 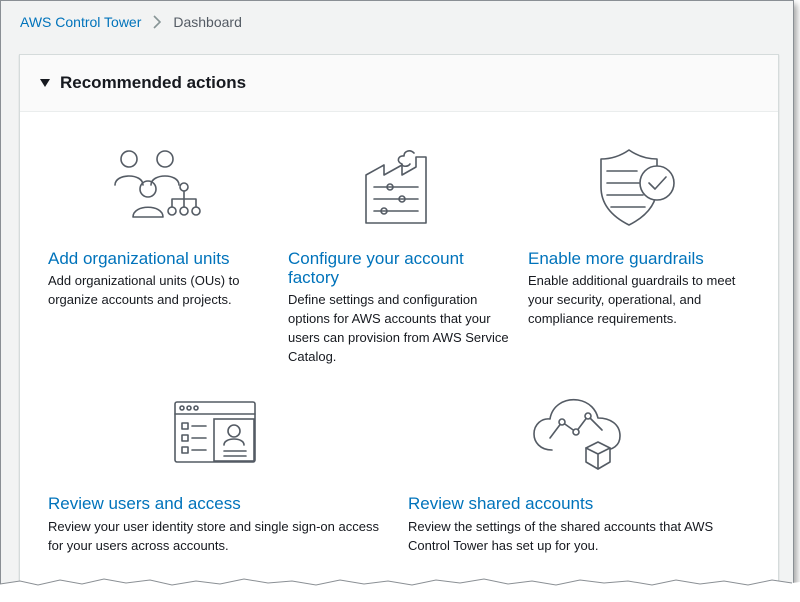 What do you see at coordinates (400, 590) in the screenshot?
I see `torn-edge-decoration` at bounding box center [400, 590].